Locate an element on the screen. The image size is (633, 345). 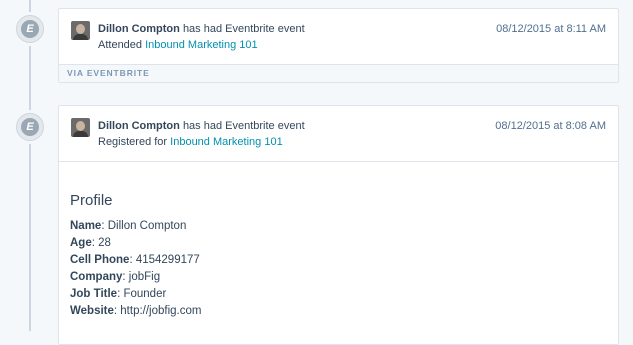
event-timestamp: 08/12/2015 at 8:11 AM is located at coordinates (551, 29).